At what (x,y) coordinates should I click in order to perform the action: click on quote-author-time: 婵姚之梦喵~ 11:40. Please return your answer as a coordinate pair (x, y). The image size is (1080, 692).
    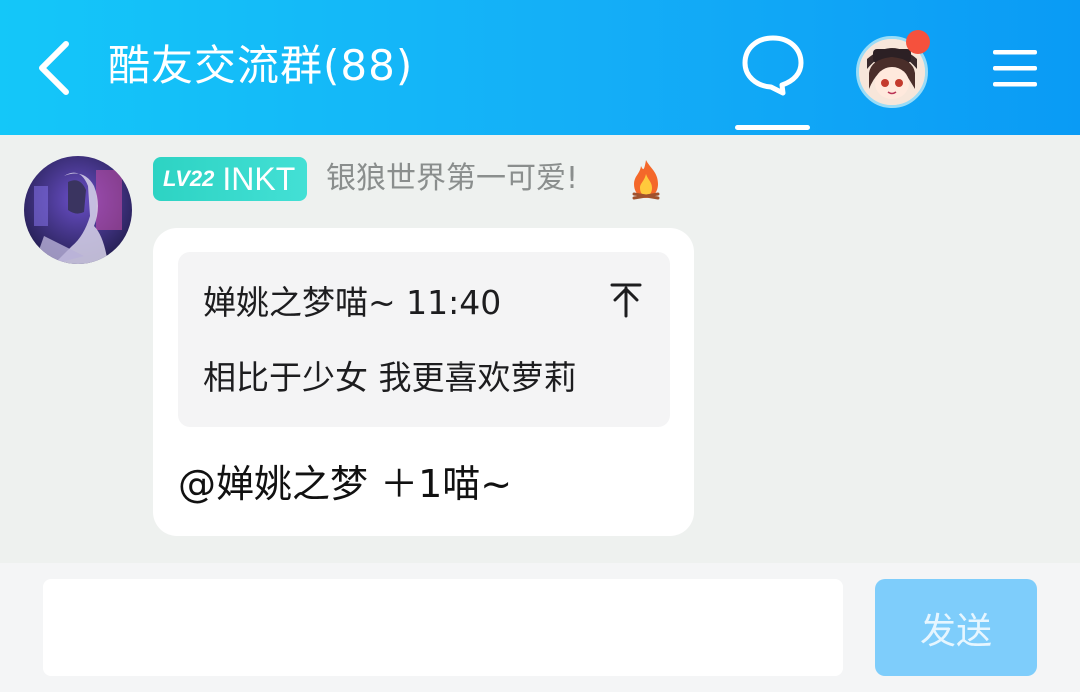
    Looking at the image, I should click on (352, 302).